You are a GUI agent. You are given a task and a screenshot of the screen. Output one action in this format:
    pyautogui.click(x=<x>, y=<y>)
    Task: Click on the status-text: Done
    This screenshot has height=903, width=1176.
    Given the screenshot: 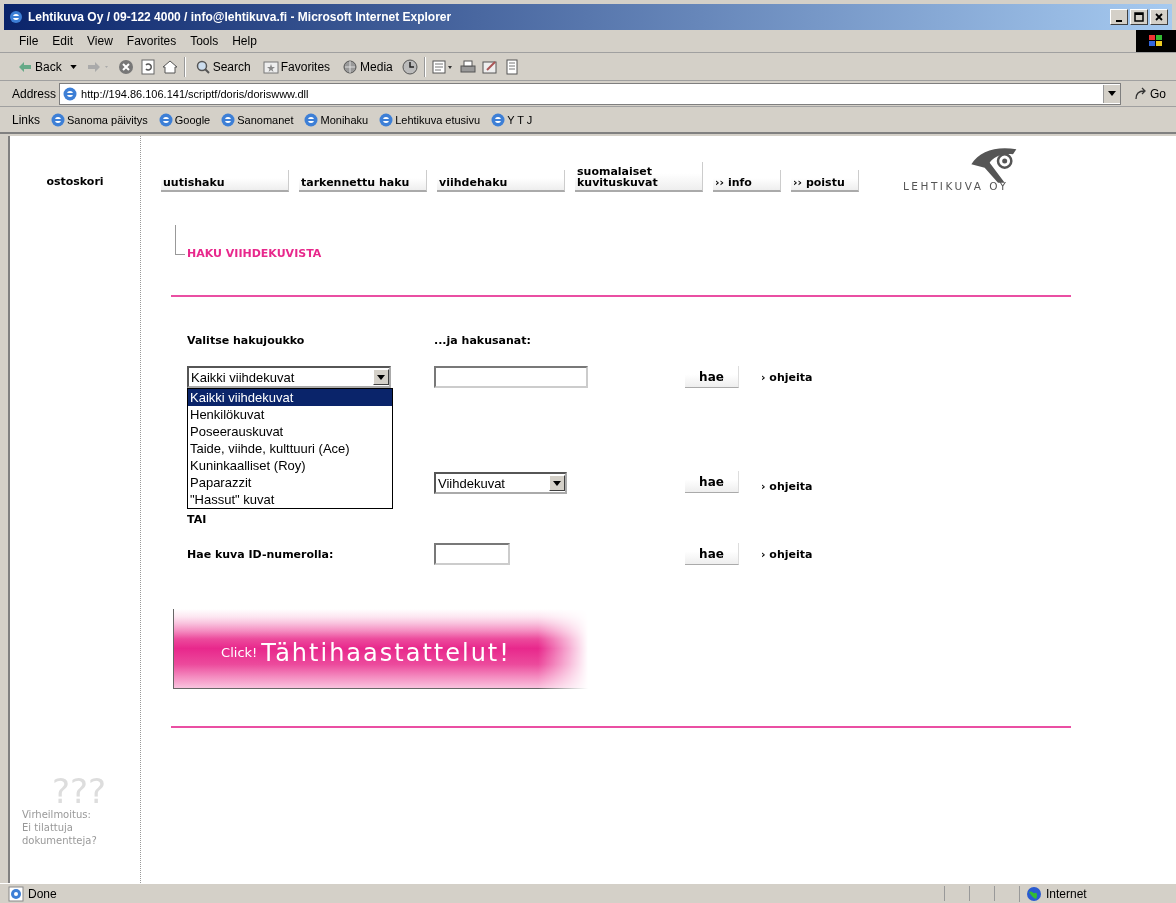 What is the action you would take?
    pyautogui.click(x=472, y=893)
    